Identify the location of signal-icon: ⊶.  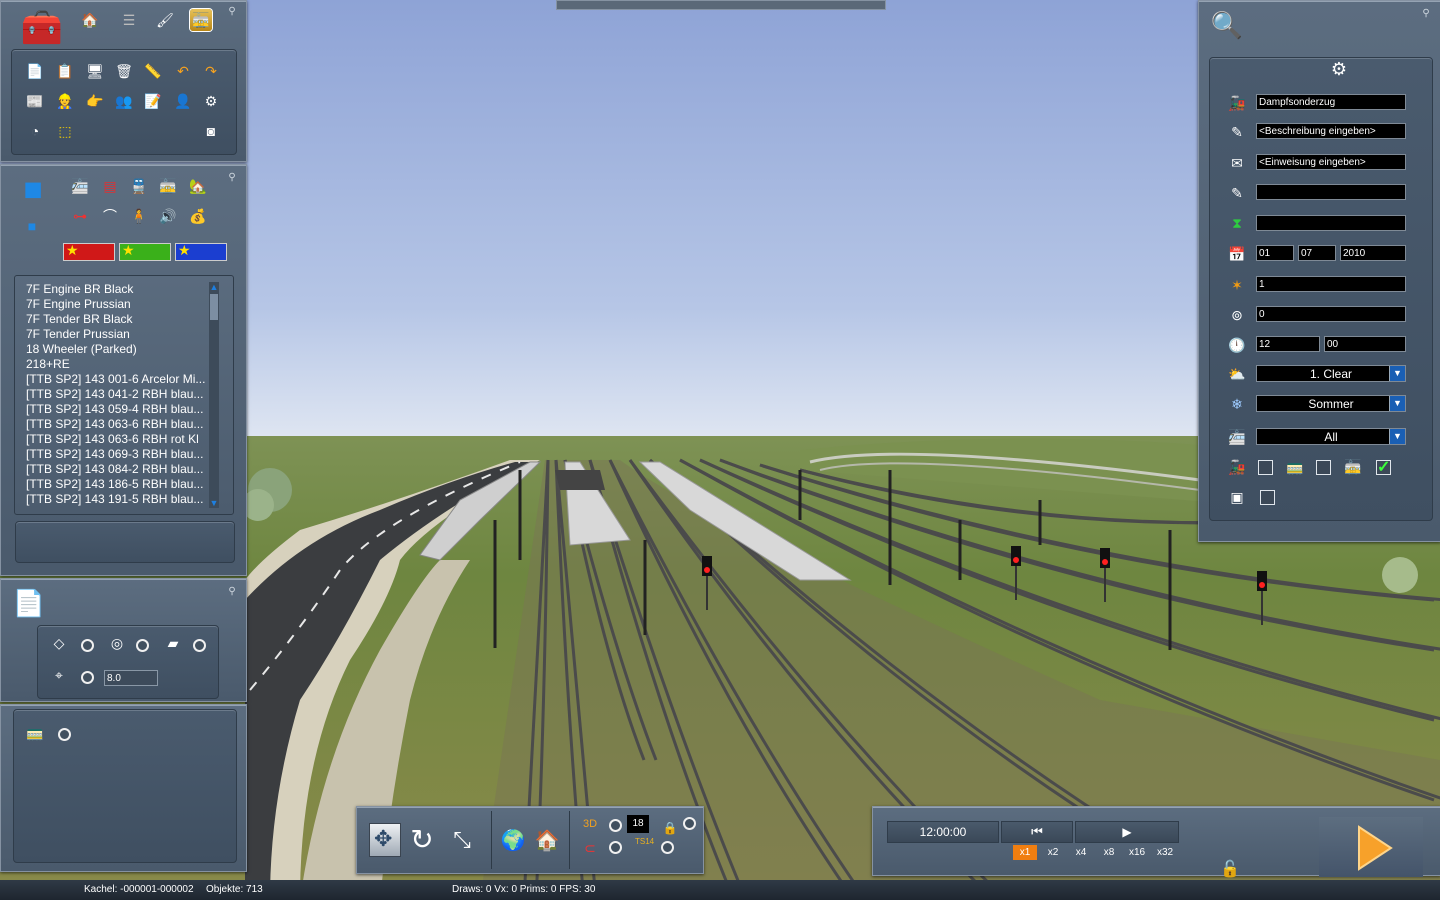
(80, 216).